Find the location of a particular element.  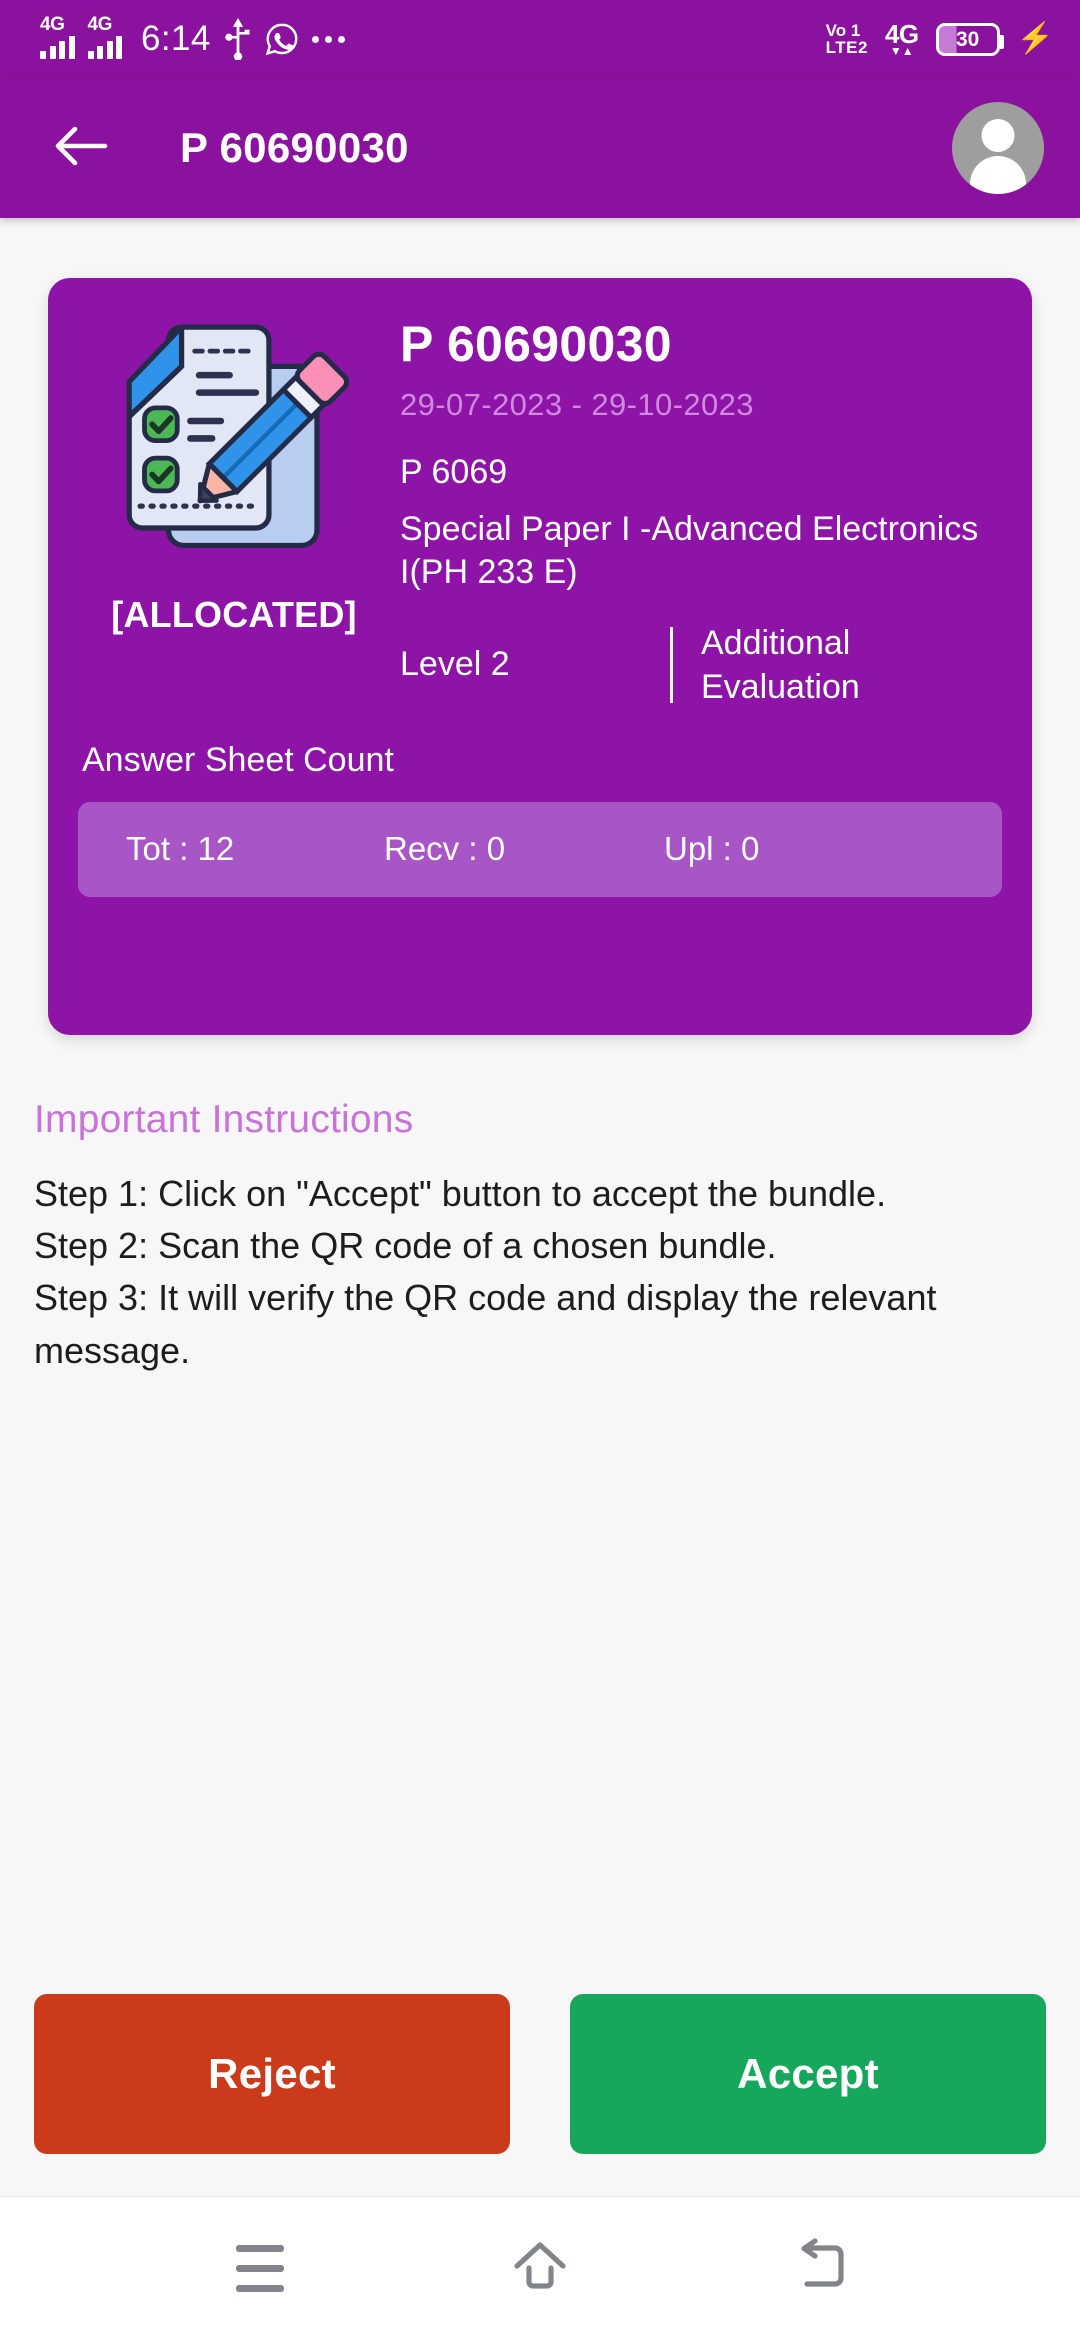

evaluation-type-label: Additional Evaluation is located at coordinates (780, 664).